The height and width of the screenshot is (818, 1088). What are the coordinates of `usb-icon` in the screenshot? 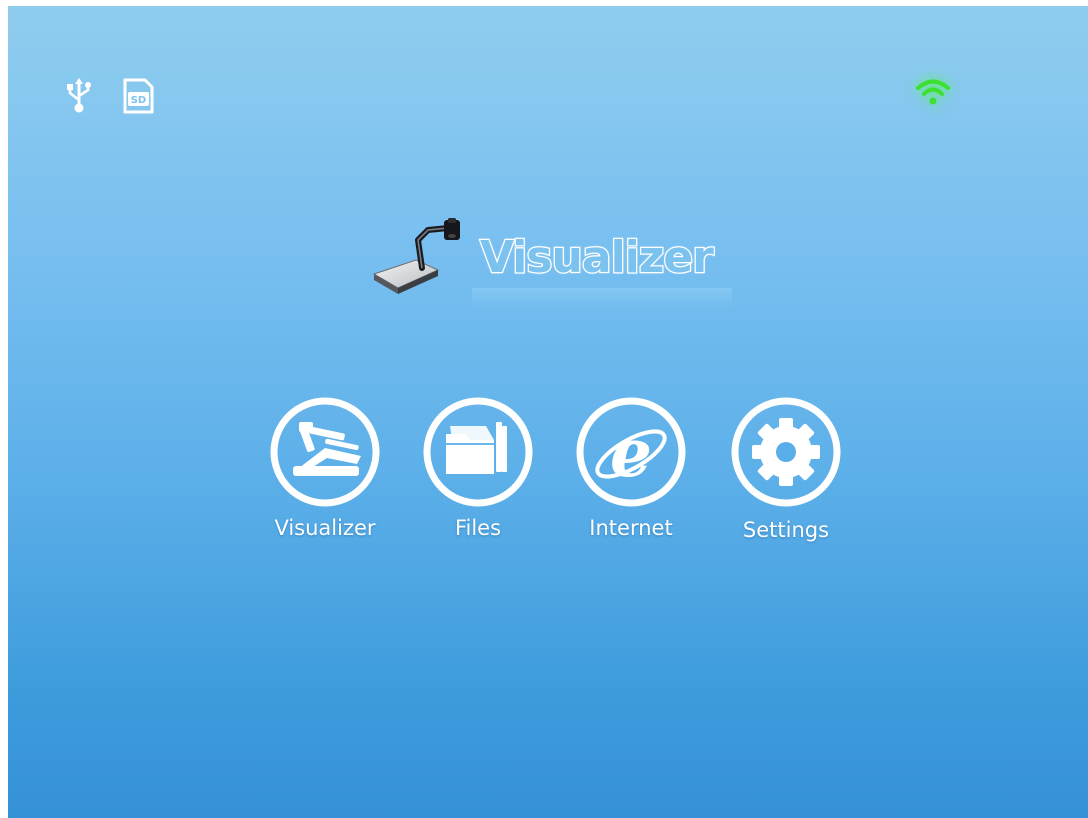 It's located at (79, 95).